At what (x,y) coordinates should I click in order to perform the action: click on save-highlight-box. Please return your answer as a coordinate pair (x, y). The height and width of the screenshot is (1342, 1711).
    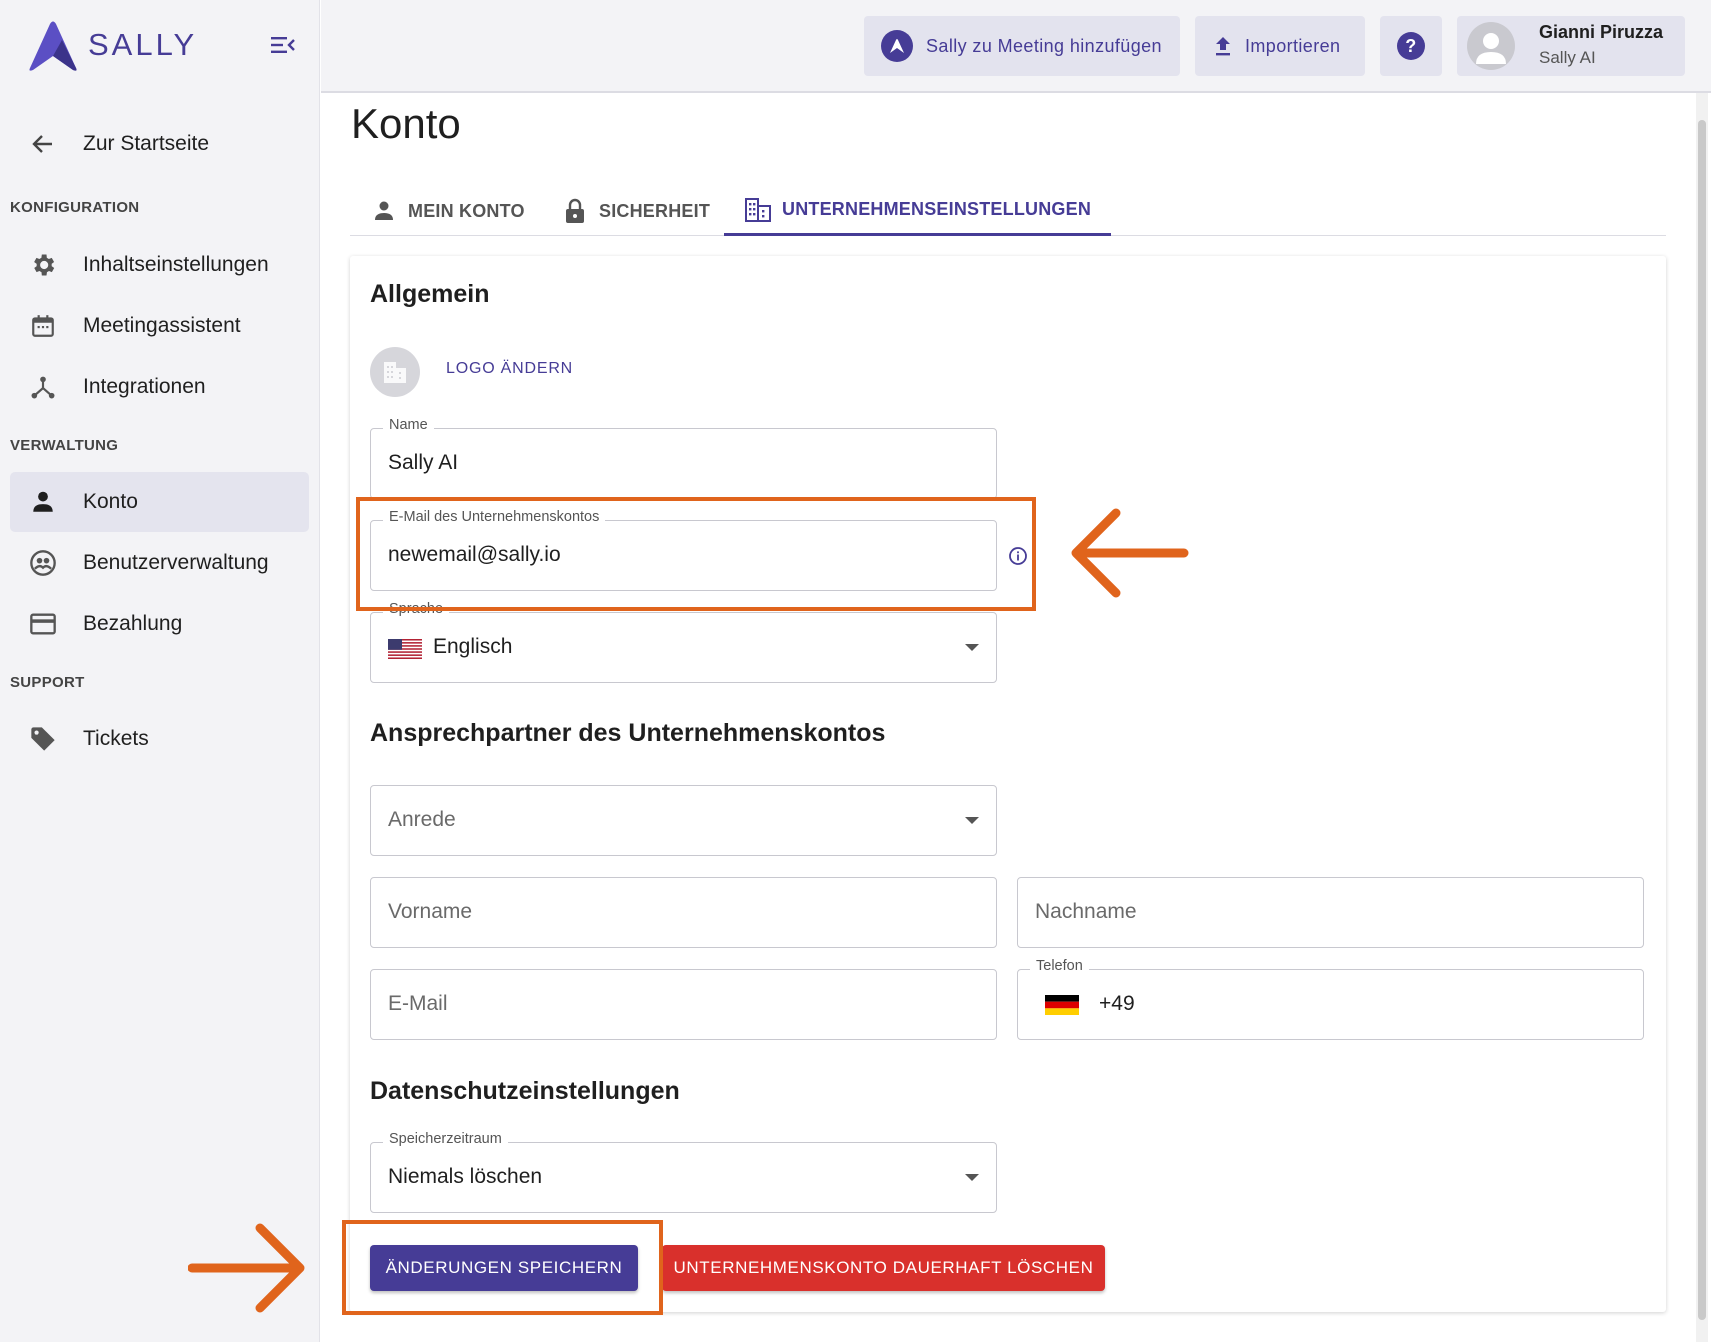
    Looking at the image, I should click on (502, 1267).